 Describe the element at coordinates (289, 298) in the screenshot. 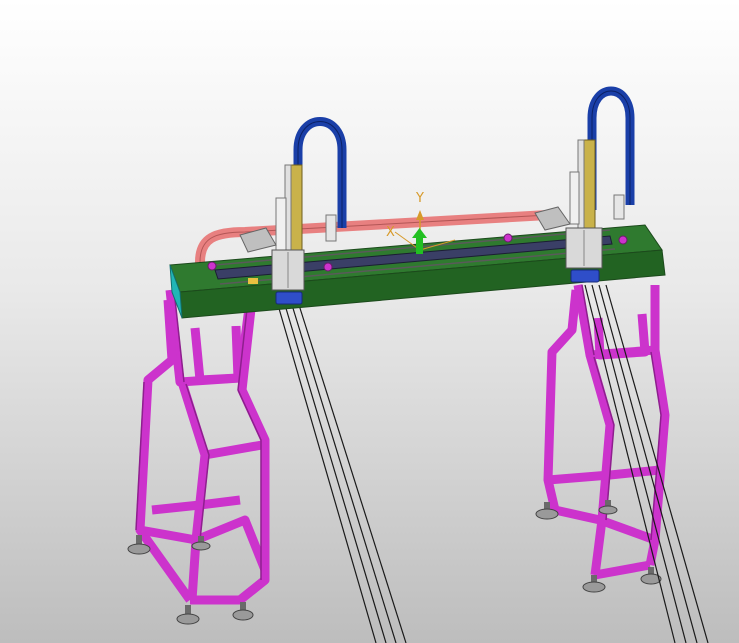

I see `carriage-block-left` at that location.